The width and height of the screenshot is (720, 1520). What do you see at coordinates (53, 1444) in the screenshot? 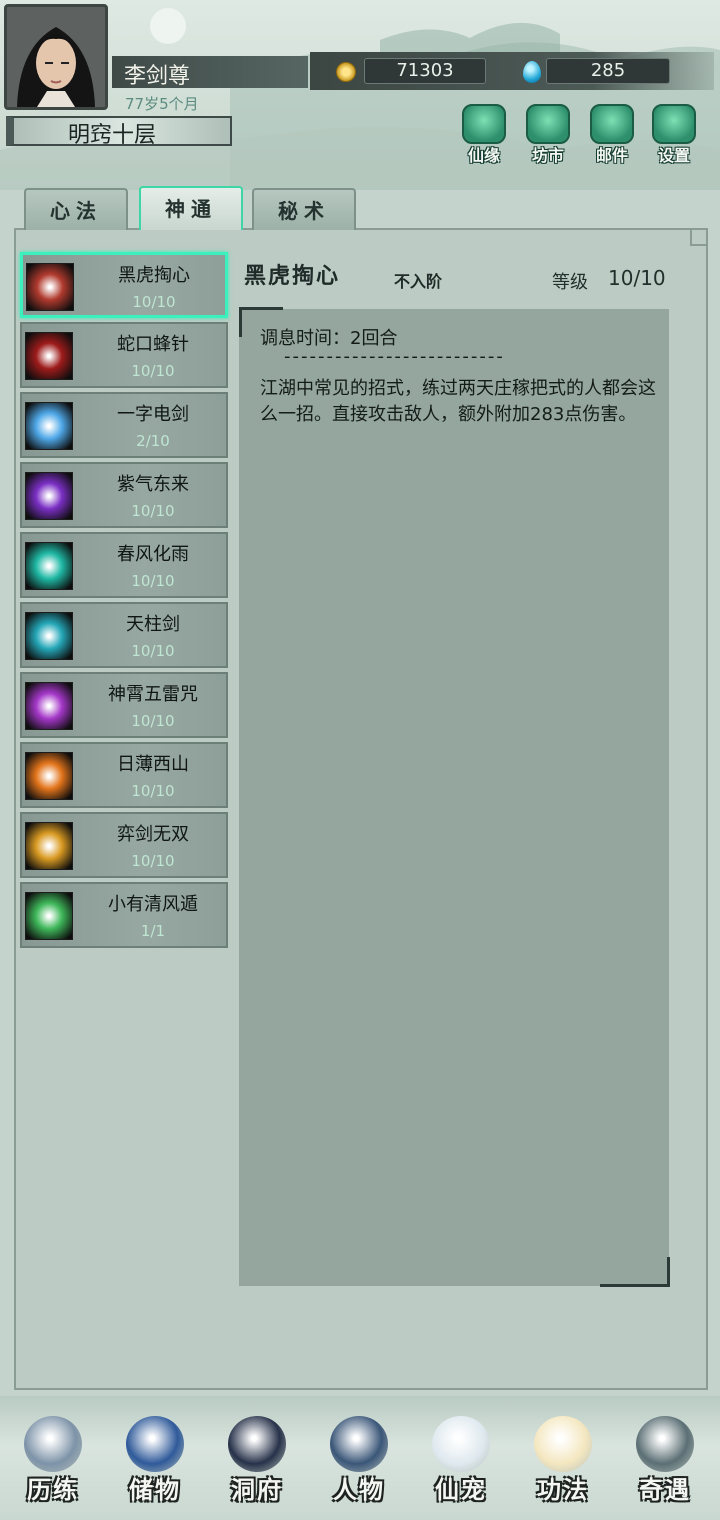
I see `mountain-icon` at bounding box center [53, 1444].